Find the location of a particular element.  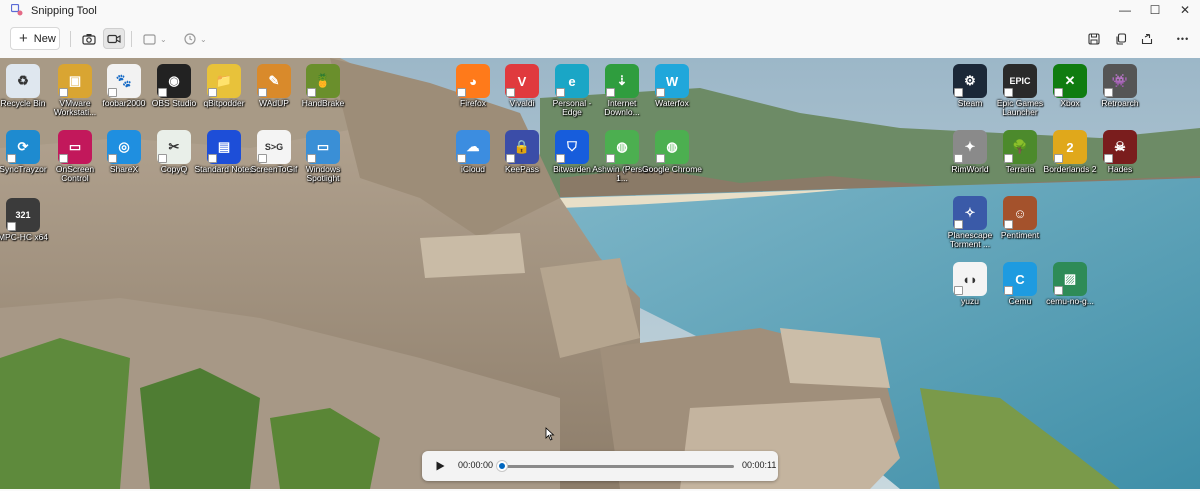

desktop-icon: ▭ Windows Spotlight is located at coordinates (323, 157).